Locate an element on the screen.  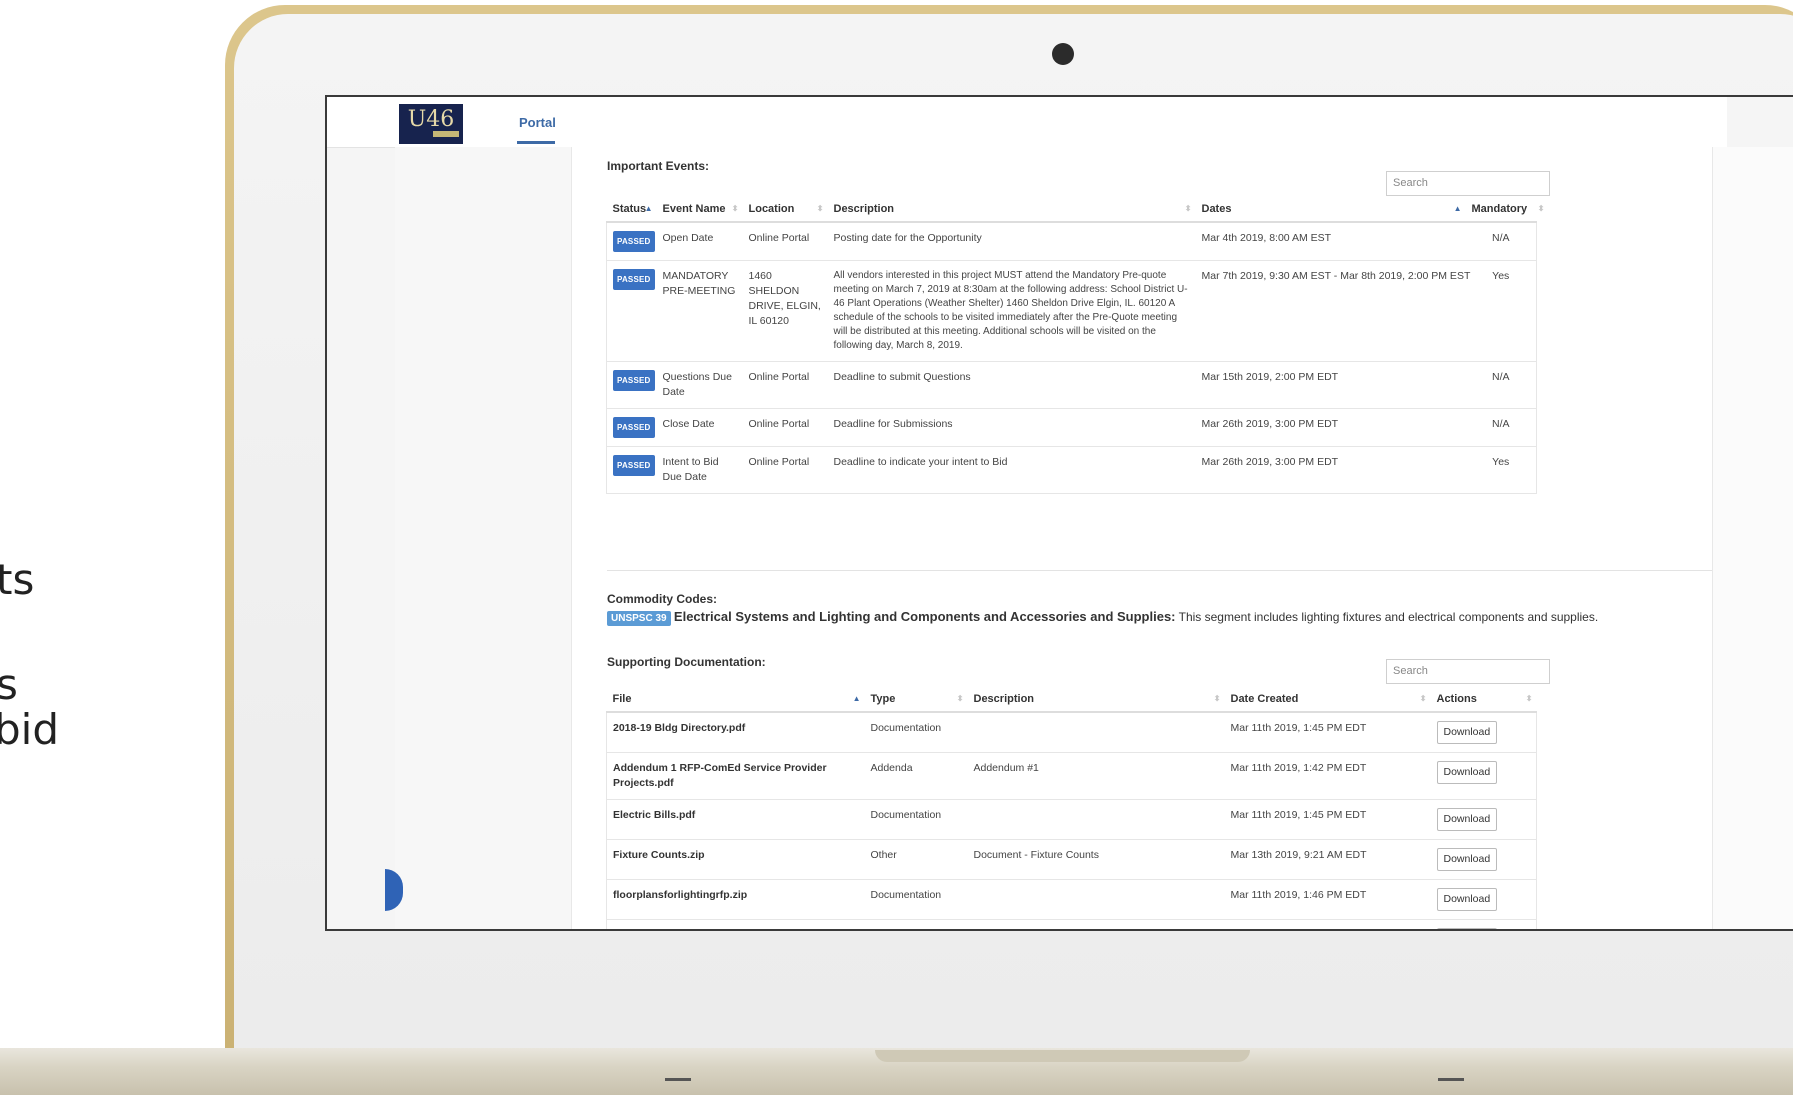
commodity-title: Commodity Codes: is located at coordinates (662, 599).